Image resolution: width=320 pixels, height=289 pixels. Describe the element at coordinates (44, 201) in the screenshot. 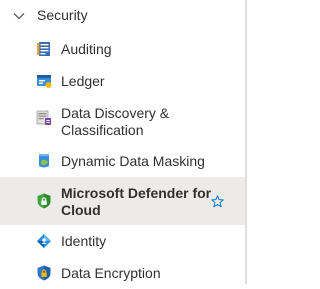

I see `defender-shield-icon` at that location.